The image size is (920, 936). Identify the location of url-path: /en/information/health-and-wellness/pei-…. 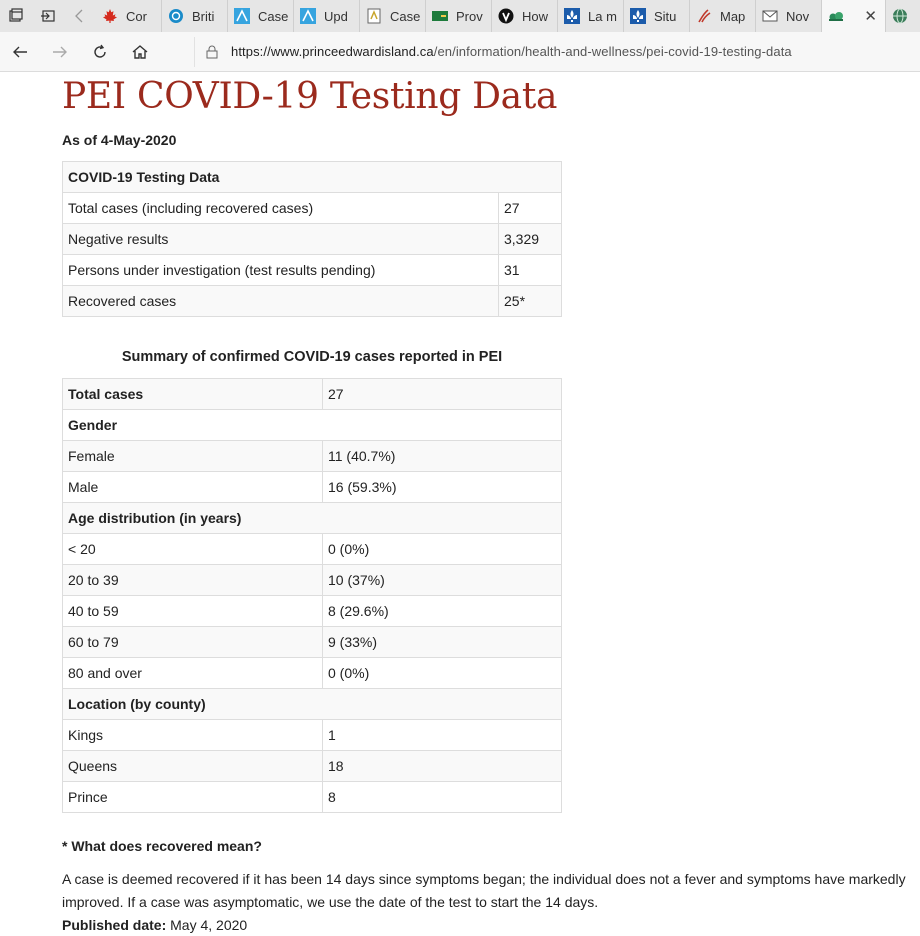
(612, 51).